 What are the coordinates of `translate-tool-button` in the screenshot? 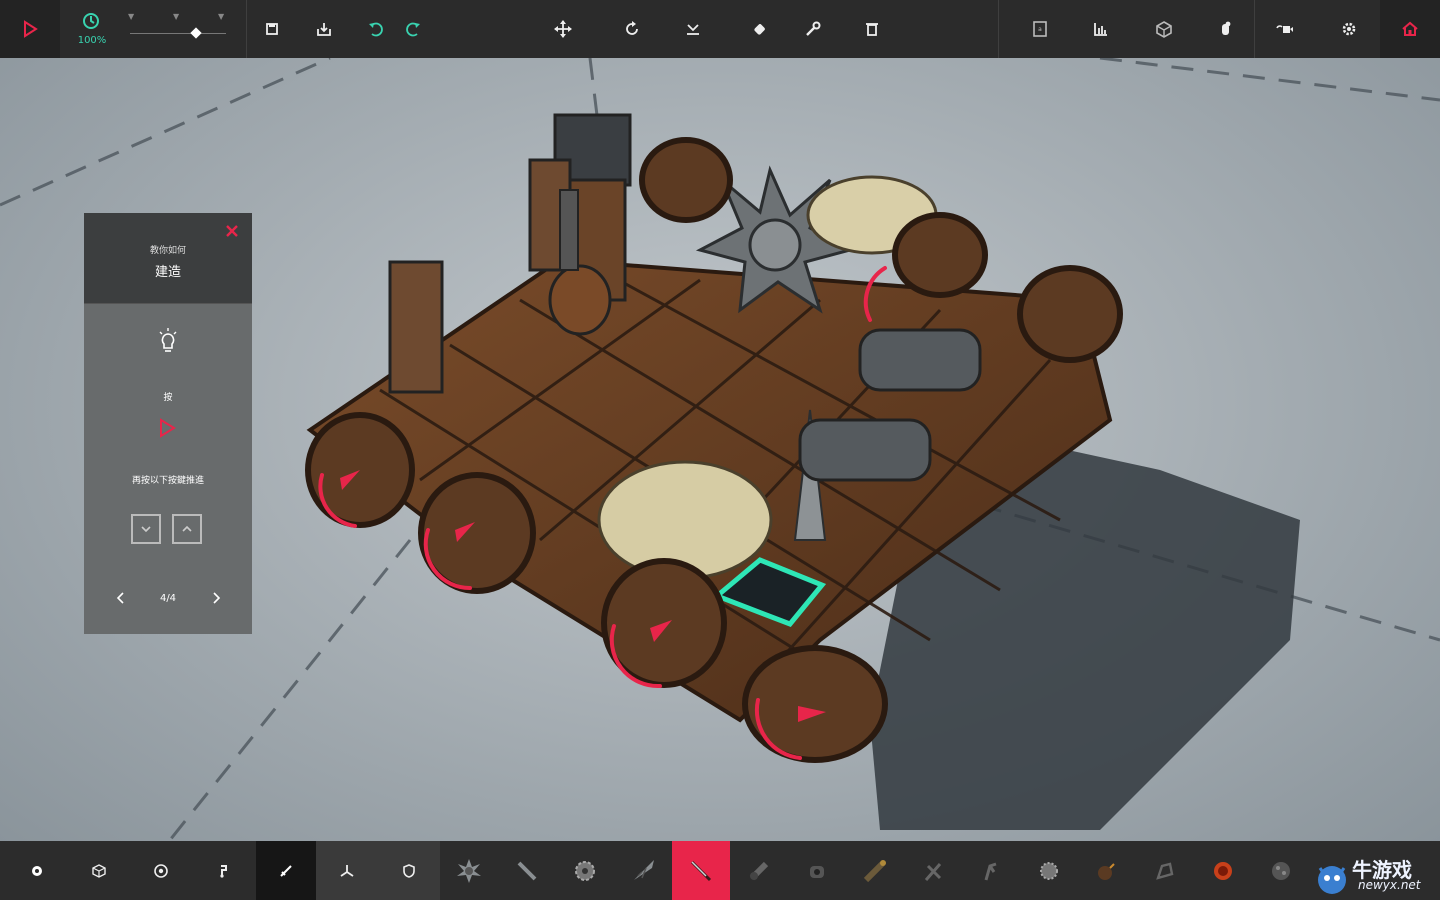 It's located at (563, 29).